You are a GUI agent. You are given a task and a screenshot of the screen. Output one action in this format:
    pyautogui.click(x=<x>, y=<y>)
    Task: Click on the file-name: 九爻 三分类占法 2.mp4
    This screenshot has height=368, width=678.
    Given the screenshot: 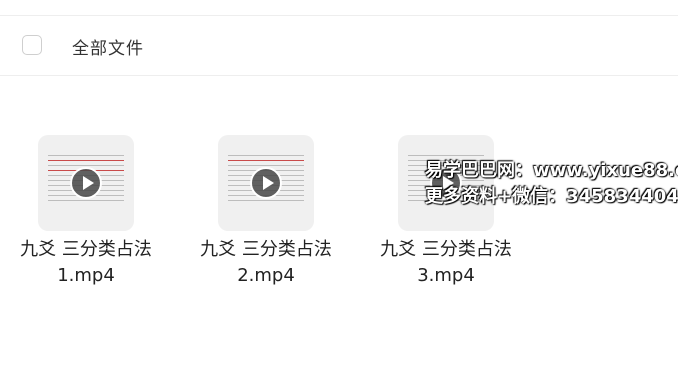 What is the action you would take?
    pyautogui.click(x=266, y=263)
    